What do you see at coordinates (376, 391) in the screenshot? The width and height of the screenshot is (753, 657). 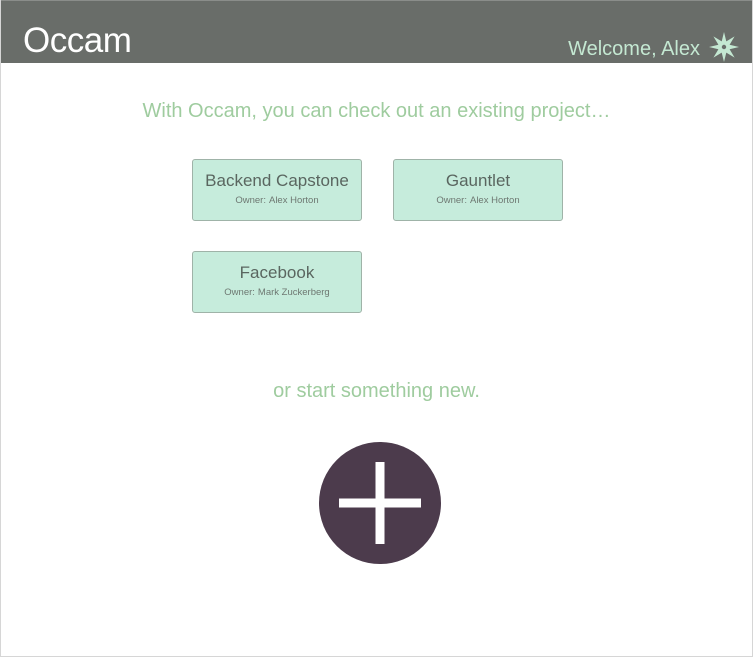 I see `start-new-text: or start something new.` at bounding box center [376, 391].